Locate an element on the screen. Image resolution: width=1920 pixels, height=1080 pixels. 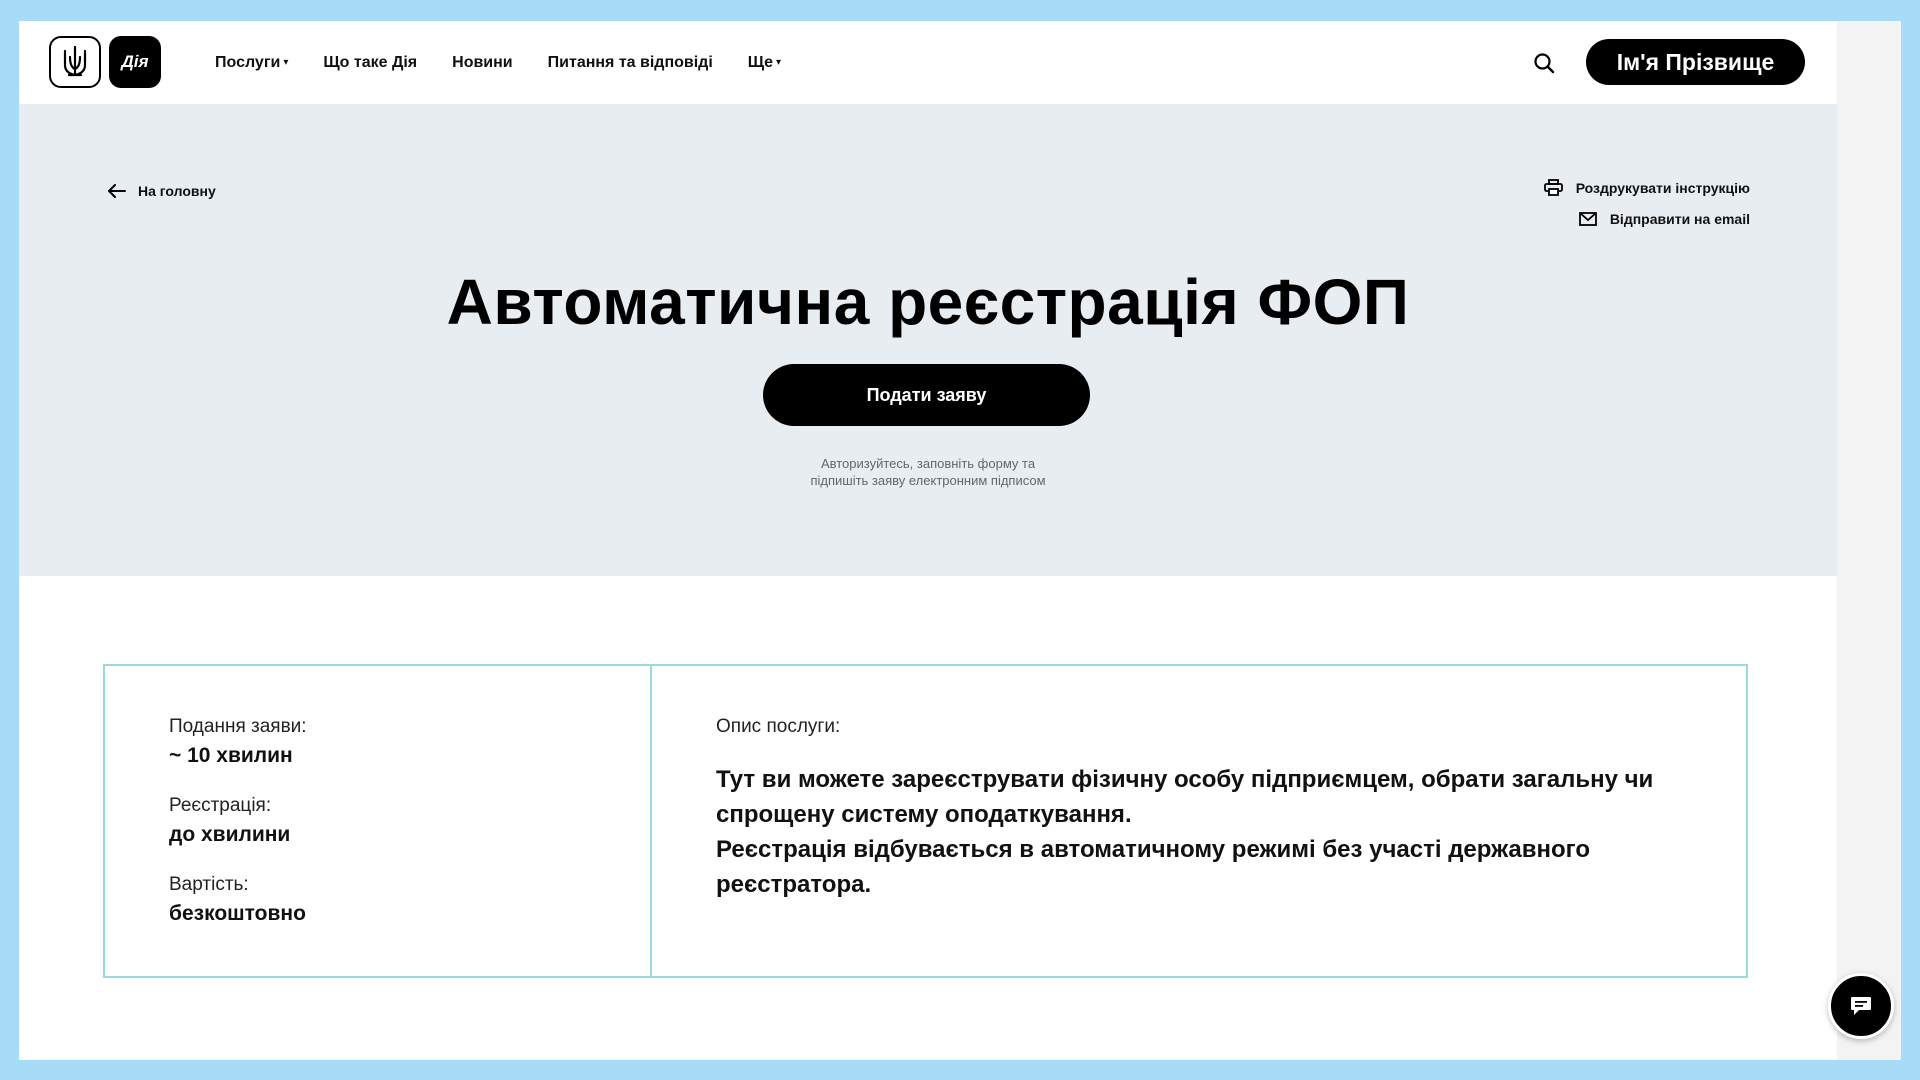
back-home-label: На головну is located at coordinates (177, 191).